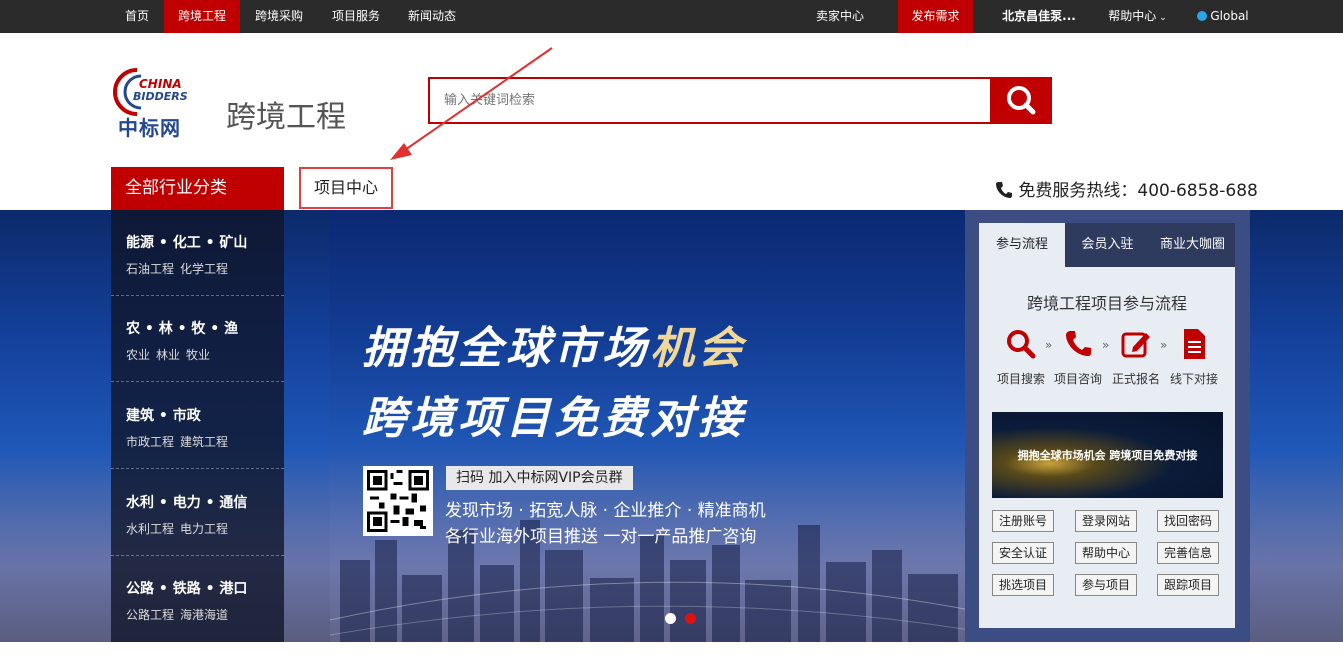  What do you see at coordinates (605, 511) in the screenshot?
I see `banner-benefits-line1: 发现市场 · 拓宽人脉 · 企业推介 · 精准商机` at bounding box center [605, 511].